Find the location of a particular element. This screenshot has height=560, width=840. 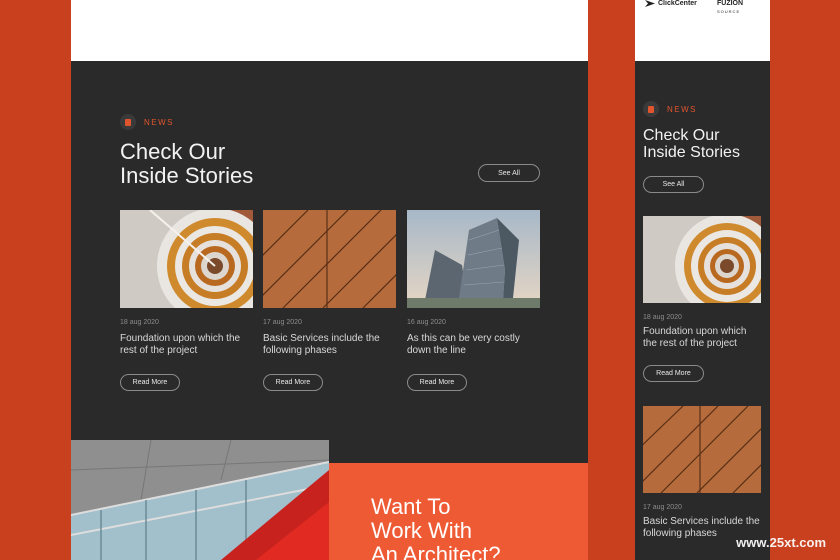

section-title: Check Our Inside Stories is located at coordinates (187, 163).